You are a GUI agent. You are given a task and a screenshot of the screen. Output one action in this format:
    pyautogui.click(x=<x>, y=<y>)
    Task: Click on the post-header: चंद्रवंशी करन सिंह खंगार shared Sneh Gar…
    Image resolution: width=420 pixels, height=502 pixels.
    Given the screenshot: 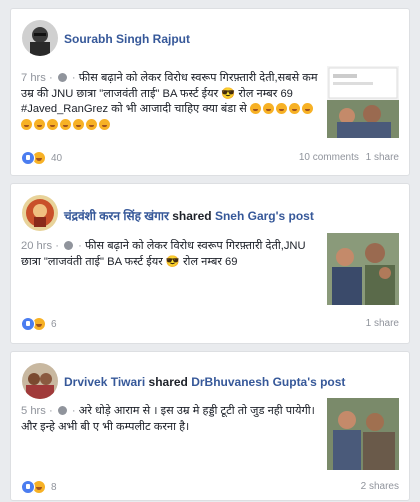 What is the action you would take?
    pyautogui.click(x=189, y=215)
    